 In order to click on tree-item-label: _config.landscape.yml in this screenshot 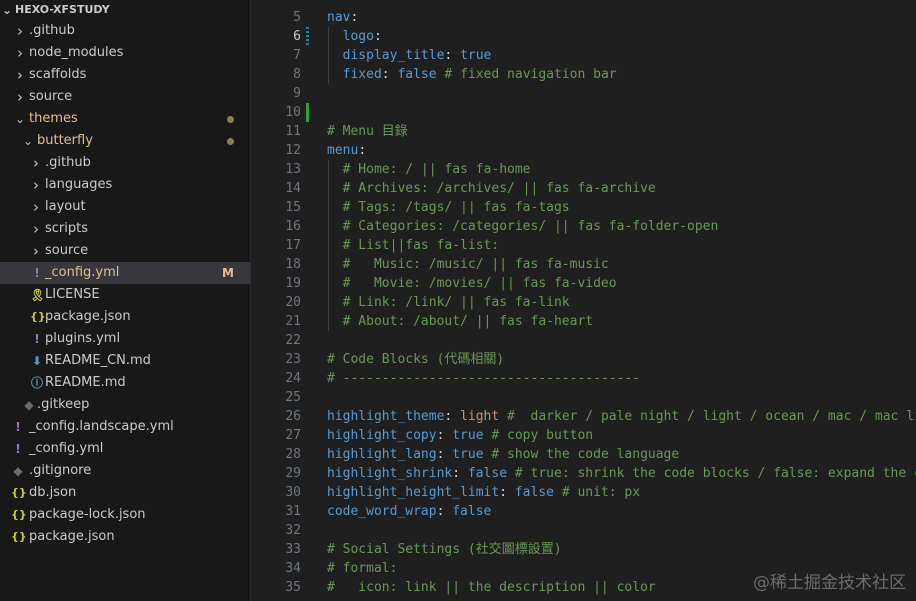, I will do `click(101, 426)`.